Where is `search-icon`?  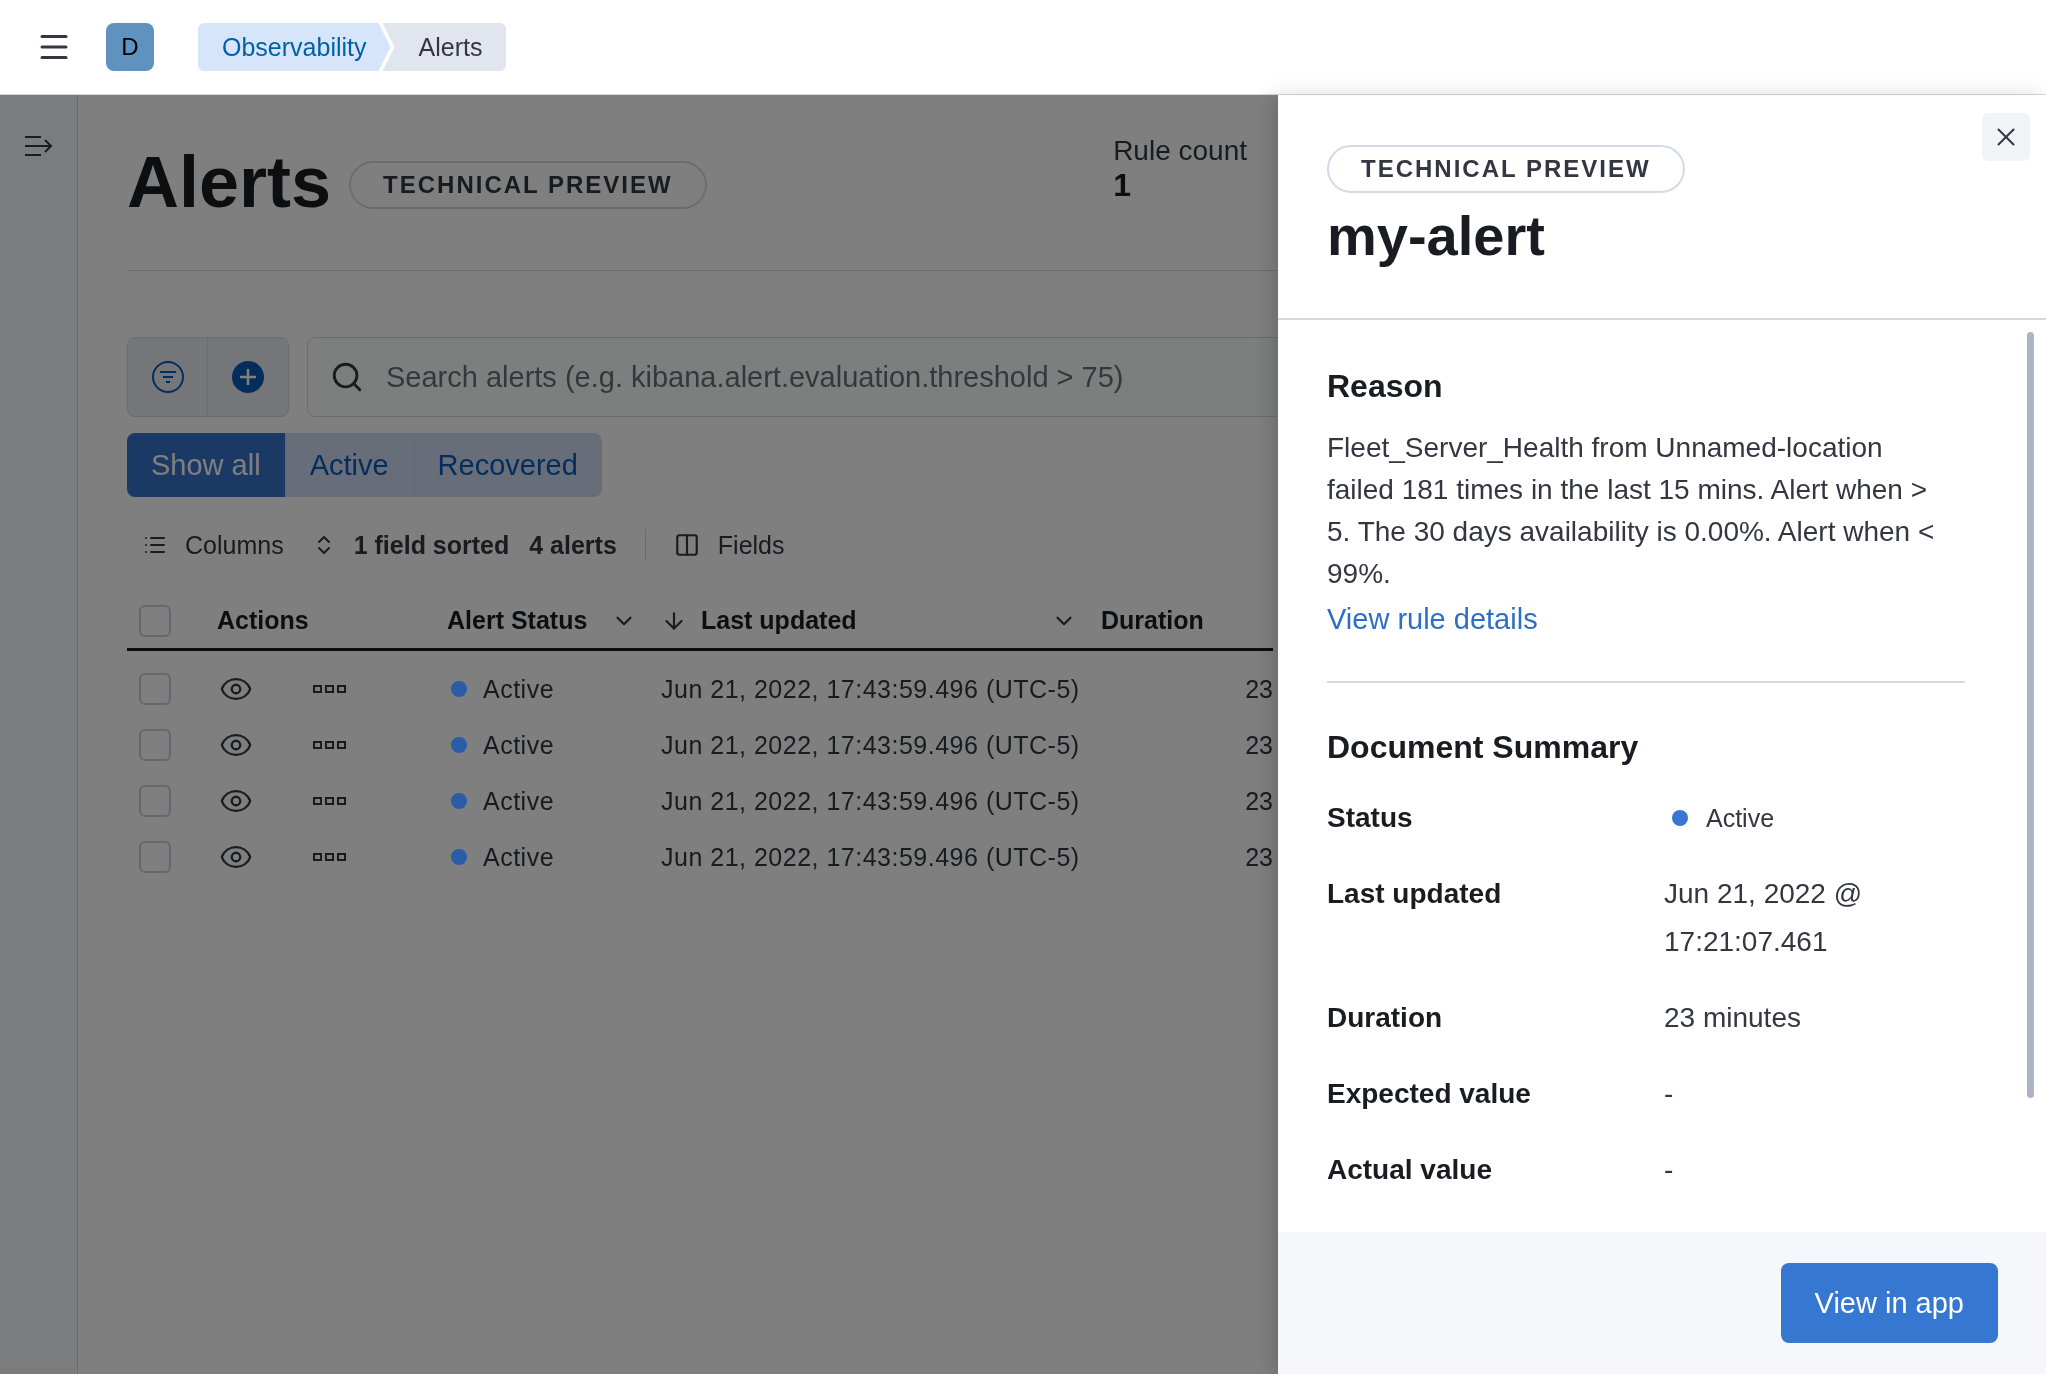 search-icon is located at coordinates (347, 377).